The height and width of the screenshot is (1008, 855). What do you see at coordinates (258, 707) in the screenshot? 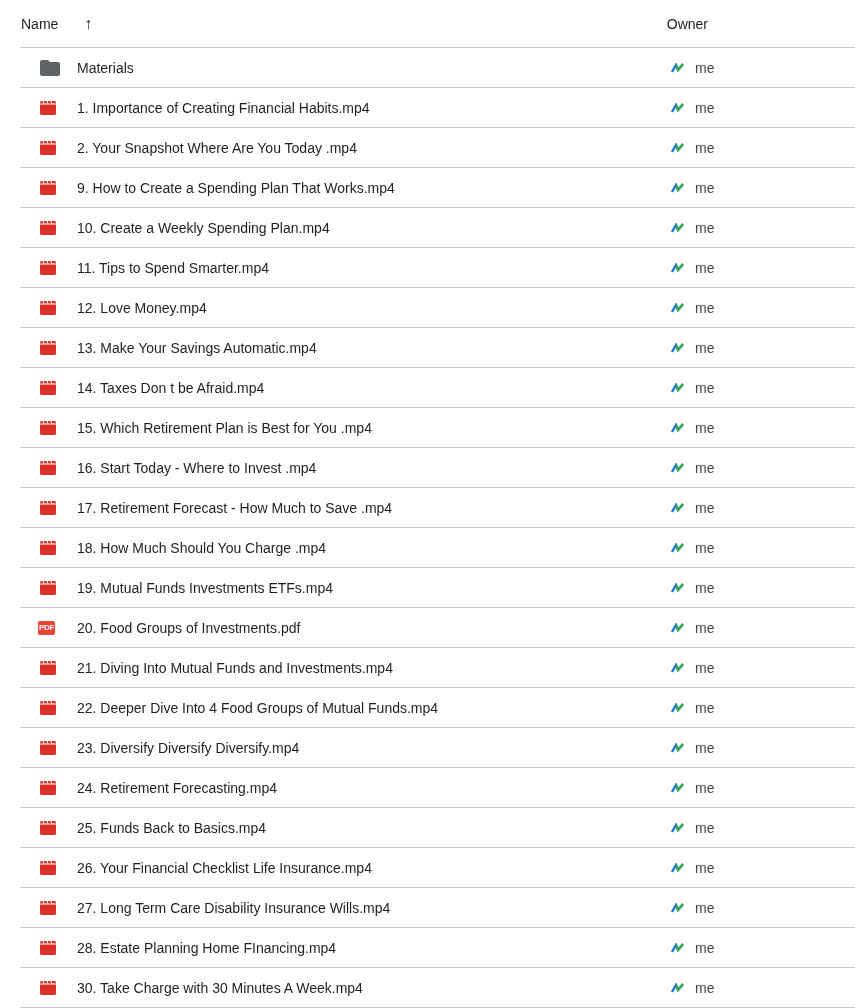
I see `file-name: 22. Deeper Dive Into 4 Food Groups of Mutual Funds.mp4` at bounding box center [258, 707].